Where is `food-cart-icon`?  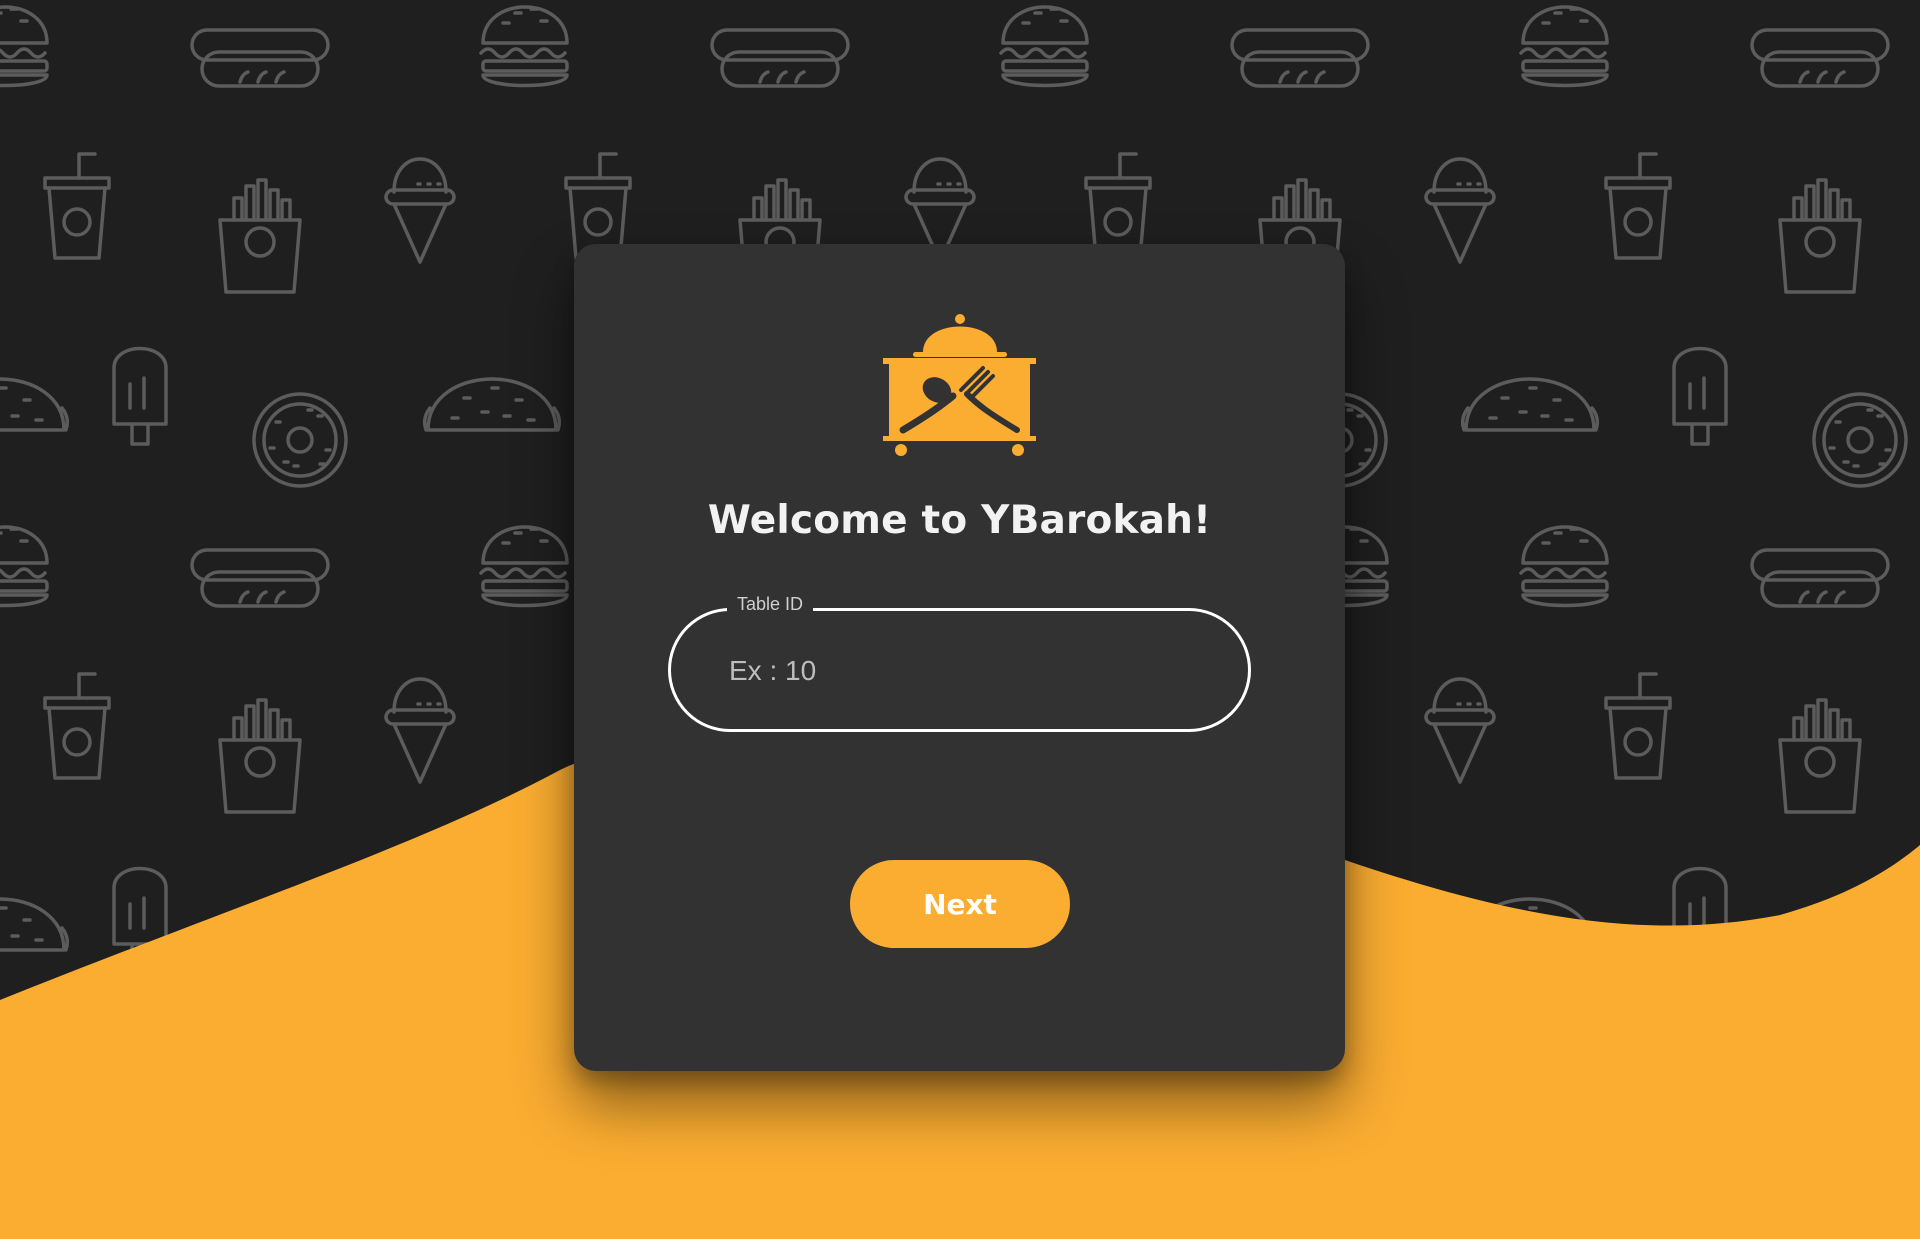 food-cart-icon is located at coordinates (959, 385).